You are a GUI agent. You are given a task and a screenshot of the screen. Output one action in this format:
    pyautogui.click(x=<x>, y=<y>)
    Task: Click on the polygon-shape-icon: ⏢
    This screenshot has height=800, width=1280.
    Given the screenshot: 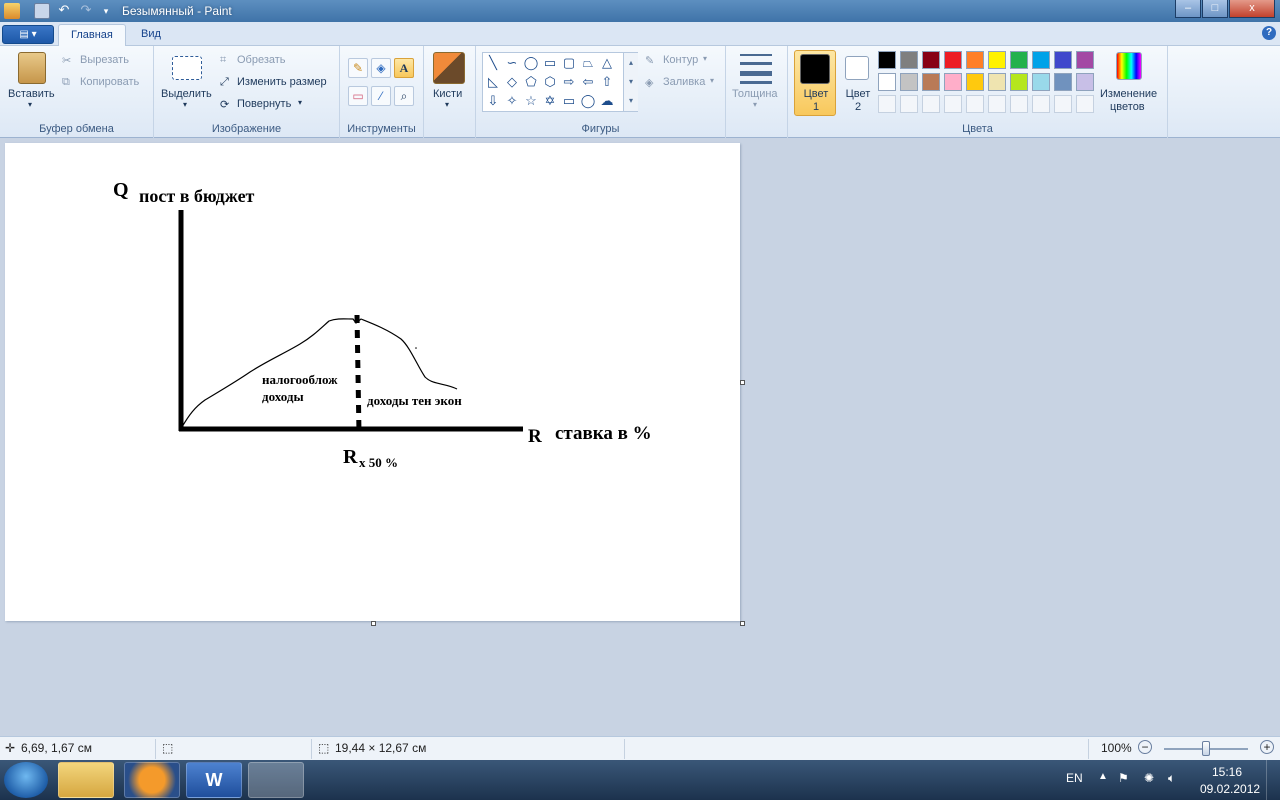 What is the action you would take?
    pyautogui.click(x=588, y=63)
    